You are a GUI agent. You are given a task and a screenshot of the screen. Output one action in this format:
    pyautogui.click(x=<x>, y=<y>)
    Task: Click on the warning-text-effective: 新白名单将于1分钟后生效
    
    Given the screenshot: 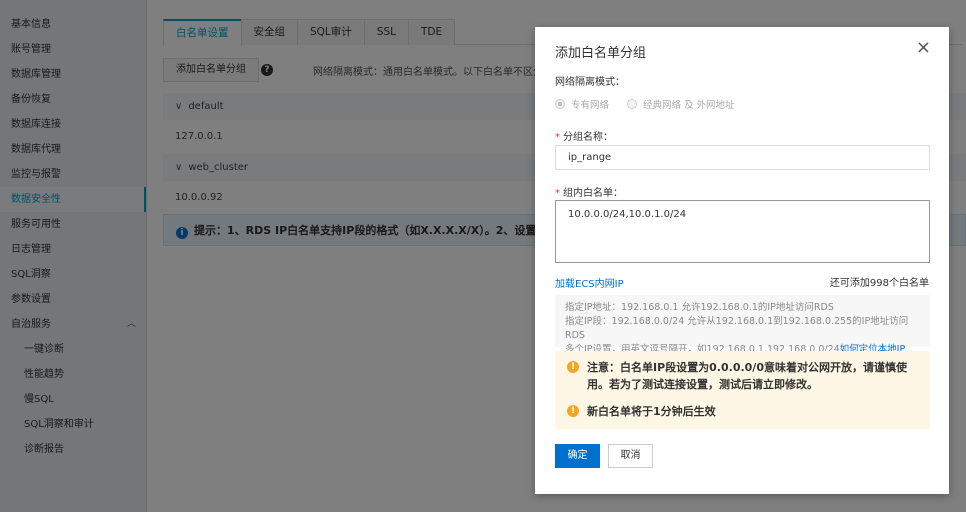 What is the action you would take?
    pyautogui.click(x=651, y=411)
    